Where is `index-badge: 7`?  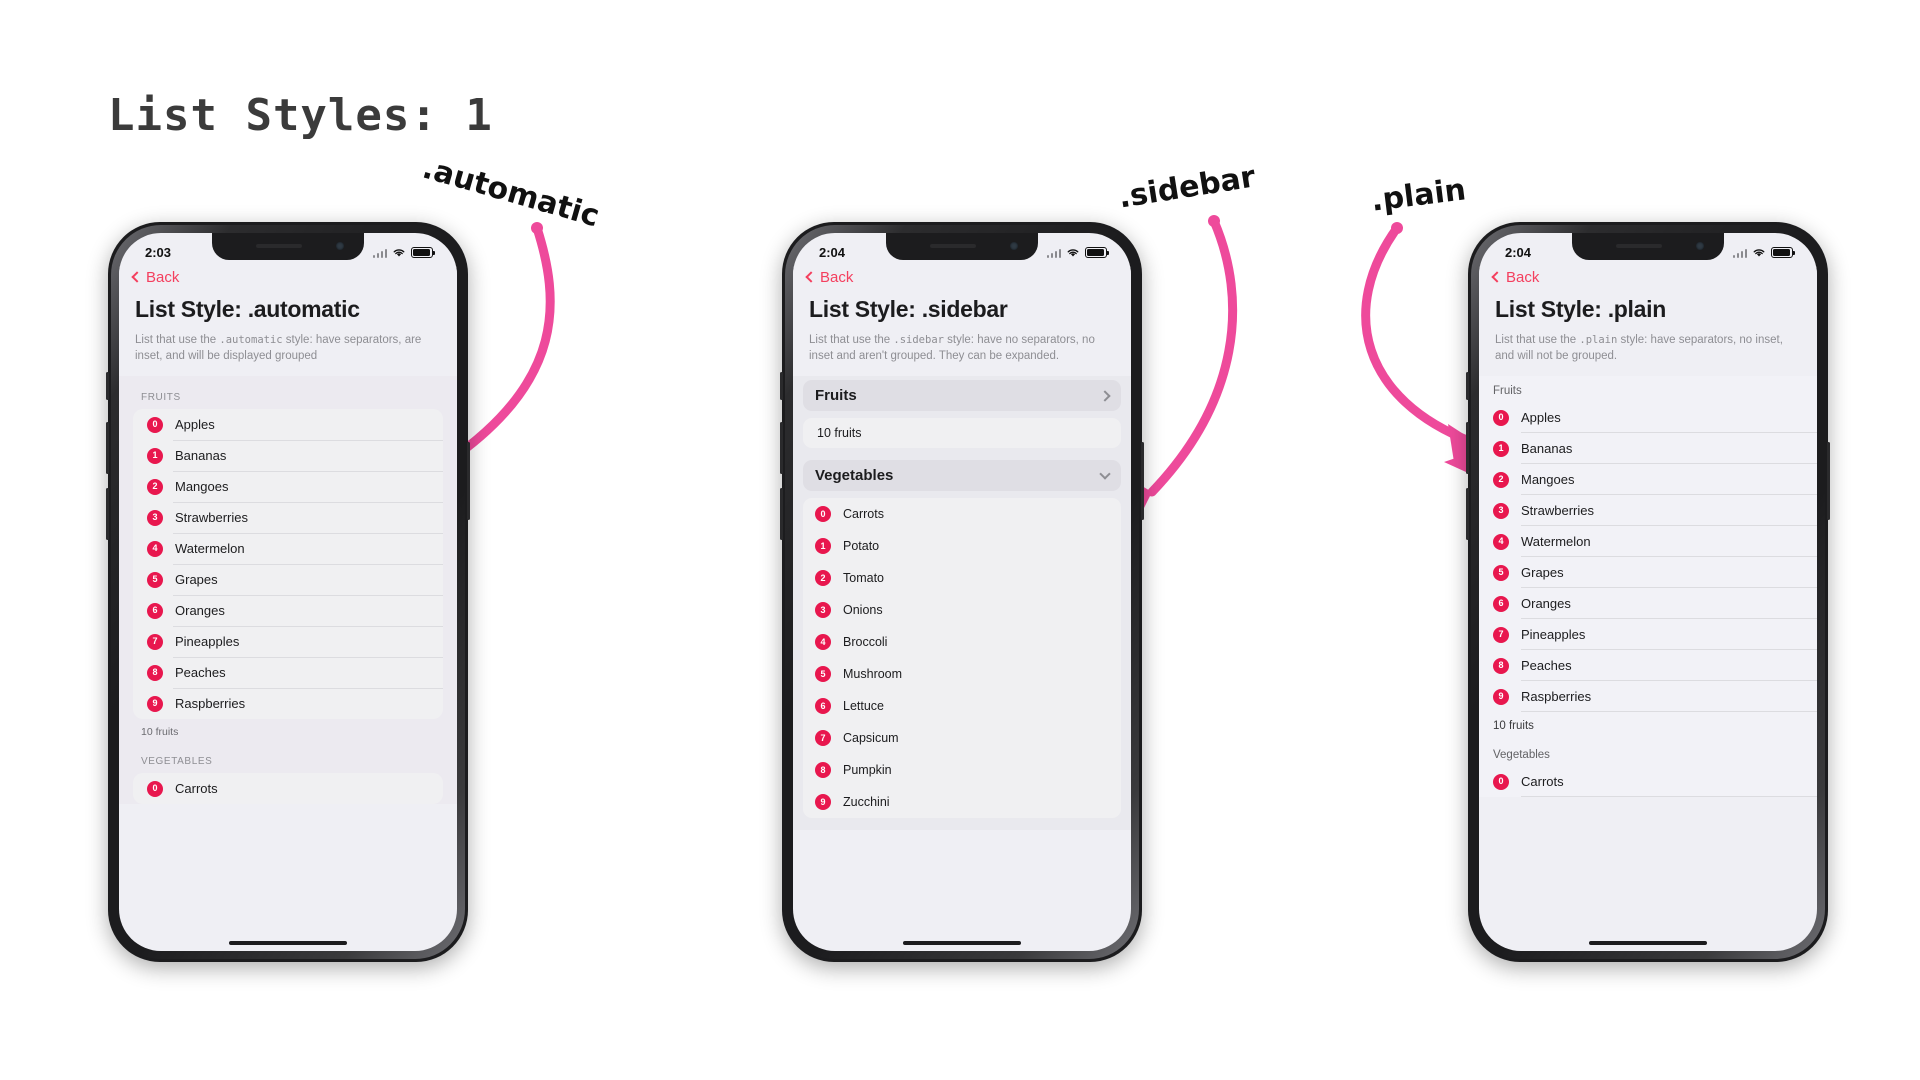 index-badge: 7 is located at coordinates (155, 641).